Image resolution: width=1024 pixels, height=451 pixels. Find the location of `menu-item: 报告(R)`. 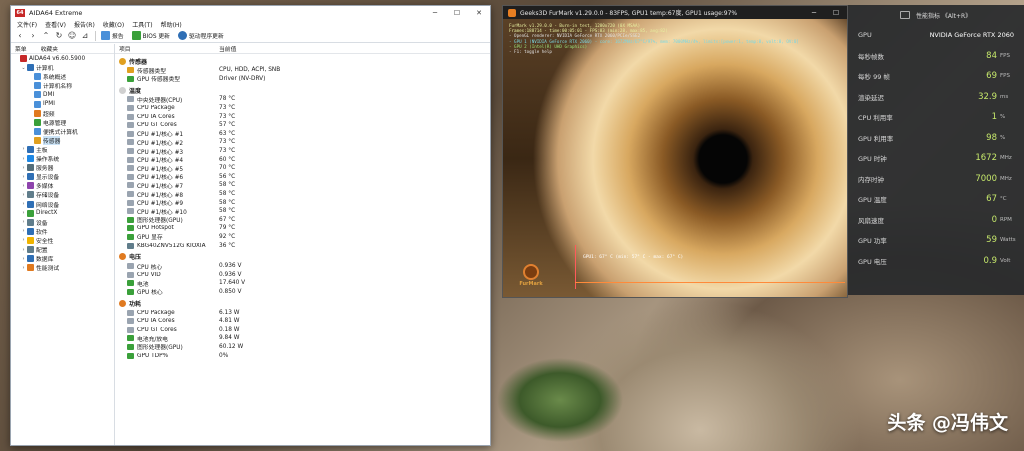

menu-item: 报告(R) is located at coordinates (84, 24).